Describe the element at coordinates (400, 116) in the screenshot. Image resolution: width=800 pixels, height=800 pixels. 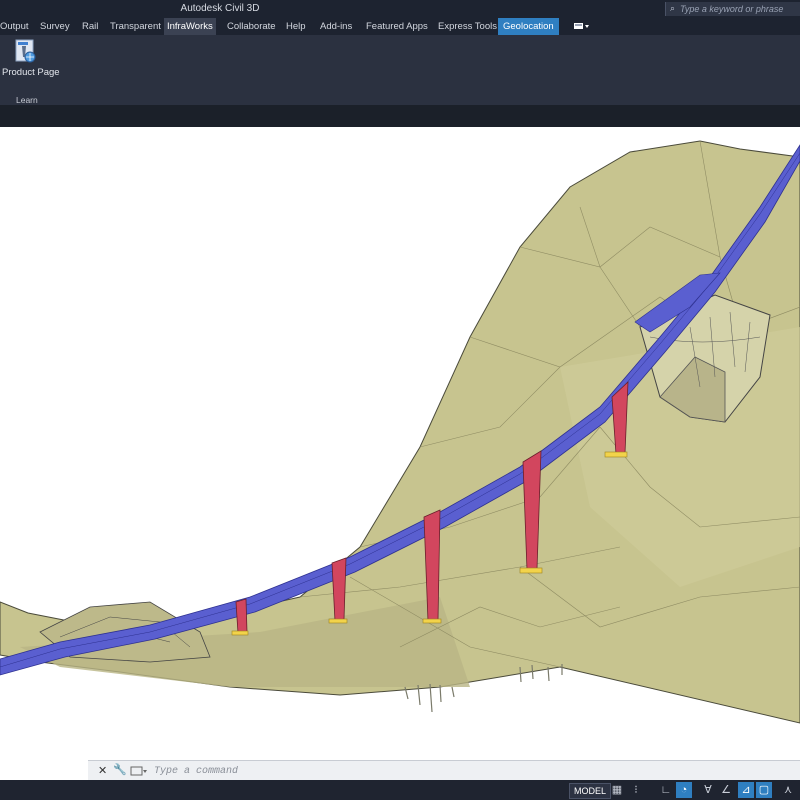
I see `file-tab-strip` at that location.